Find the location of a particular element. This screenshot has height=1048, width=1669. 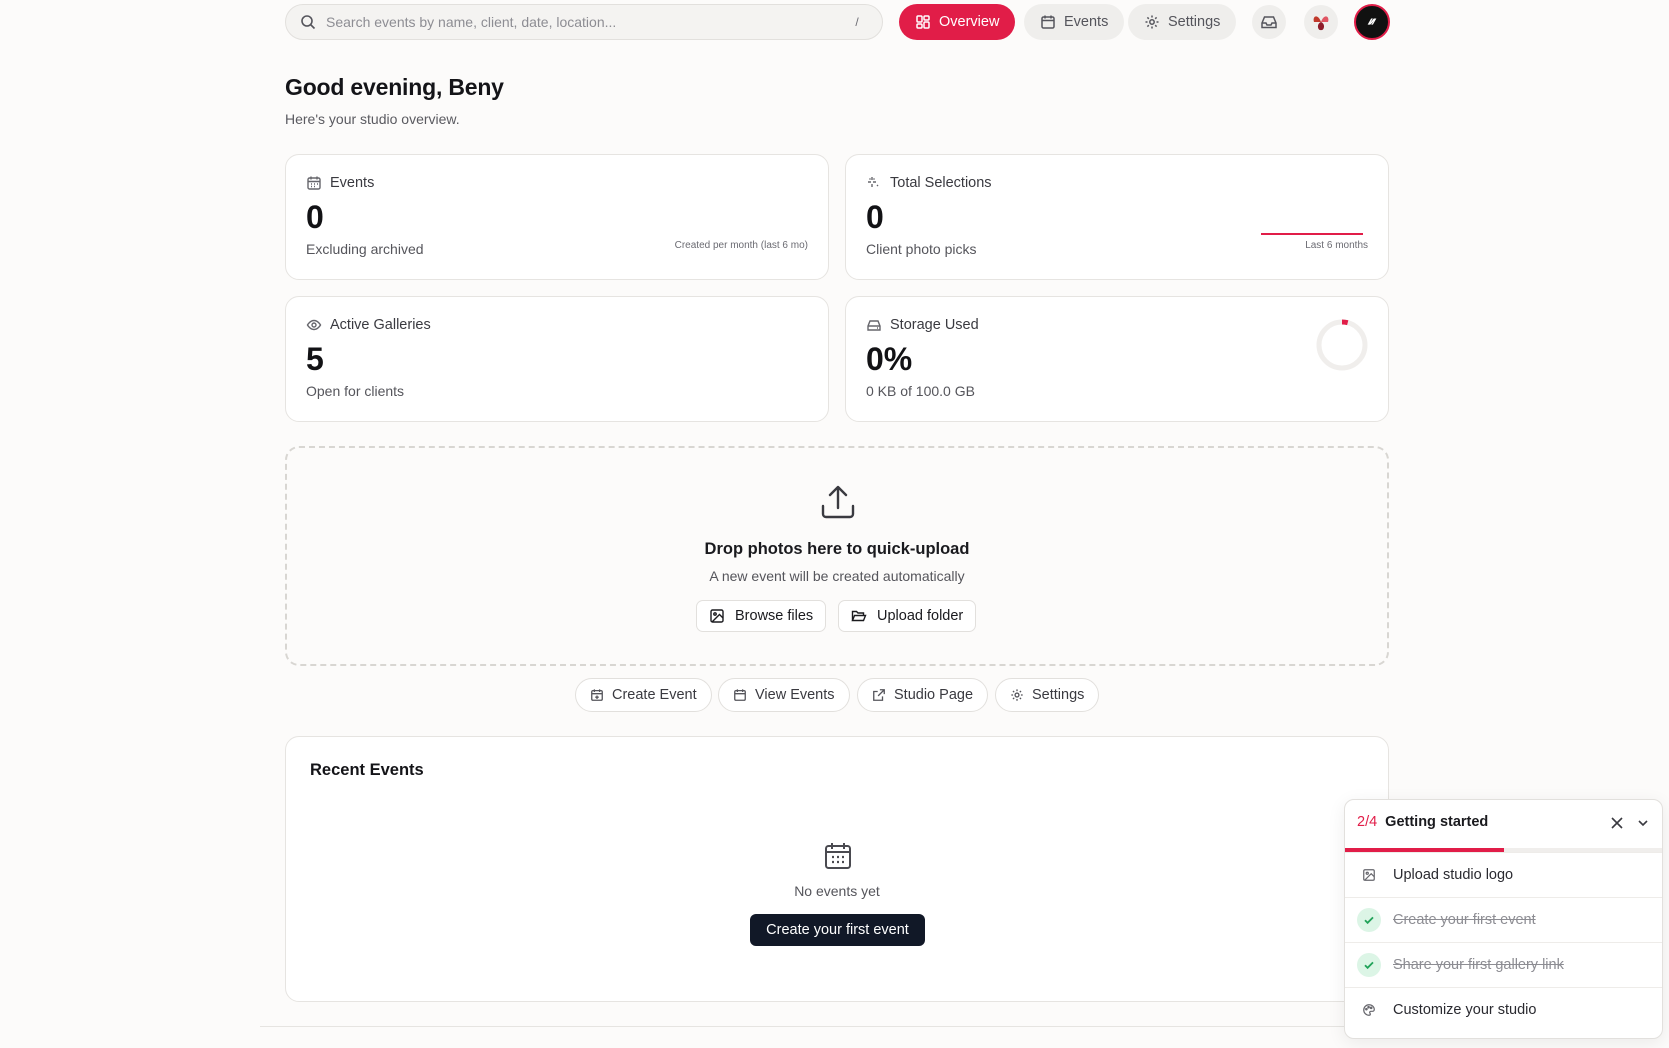

browse-files-button: Browse files is located at coordinates (761, 616).